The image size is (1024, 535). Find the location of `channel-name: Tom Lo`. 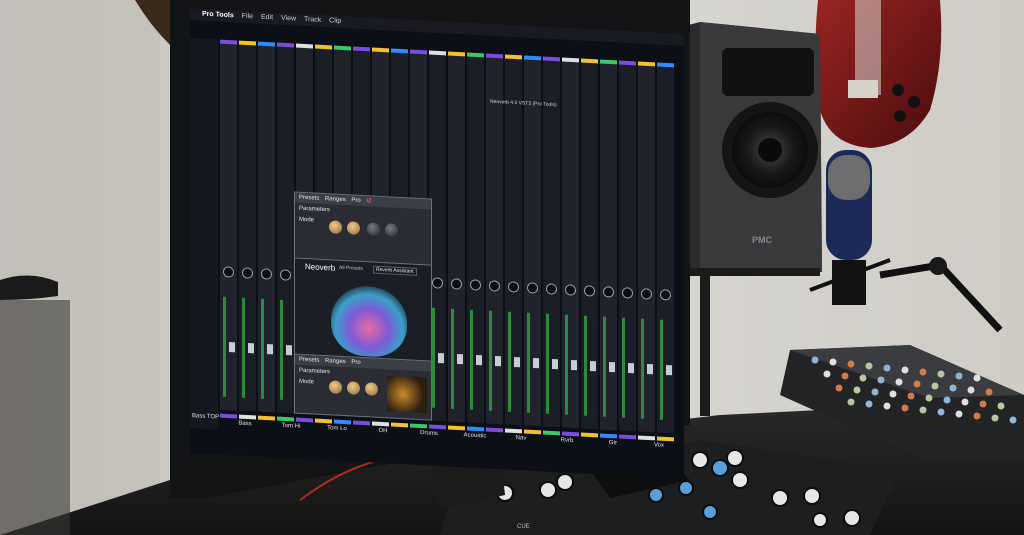

channel-name: Tom Lo is located at coordinates (337, 428).